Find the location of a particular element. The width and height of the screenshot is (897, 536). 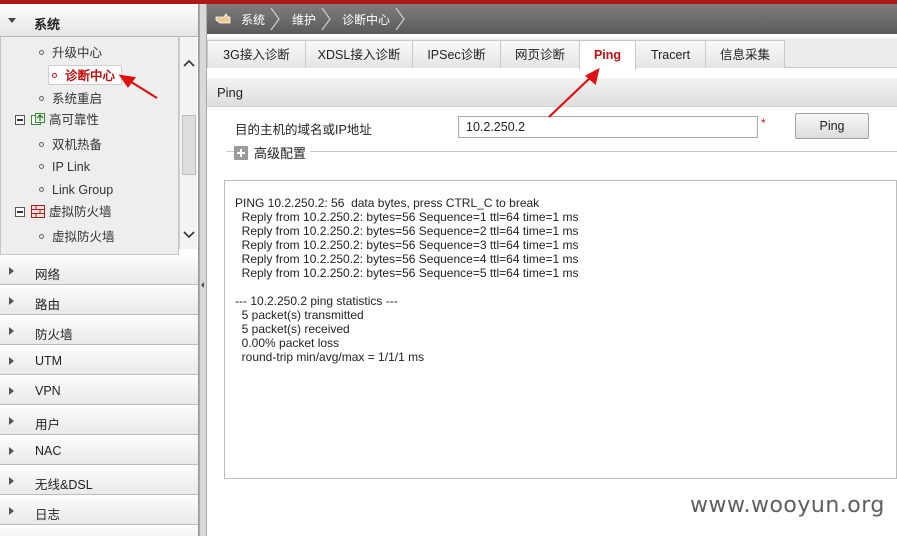

tree-group-high-availability: 高可靠性 is located at coordinates (57, 120).